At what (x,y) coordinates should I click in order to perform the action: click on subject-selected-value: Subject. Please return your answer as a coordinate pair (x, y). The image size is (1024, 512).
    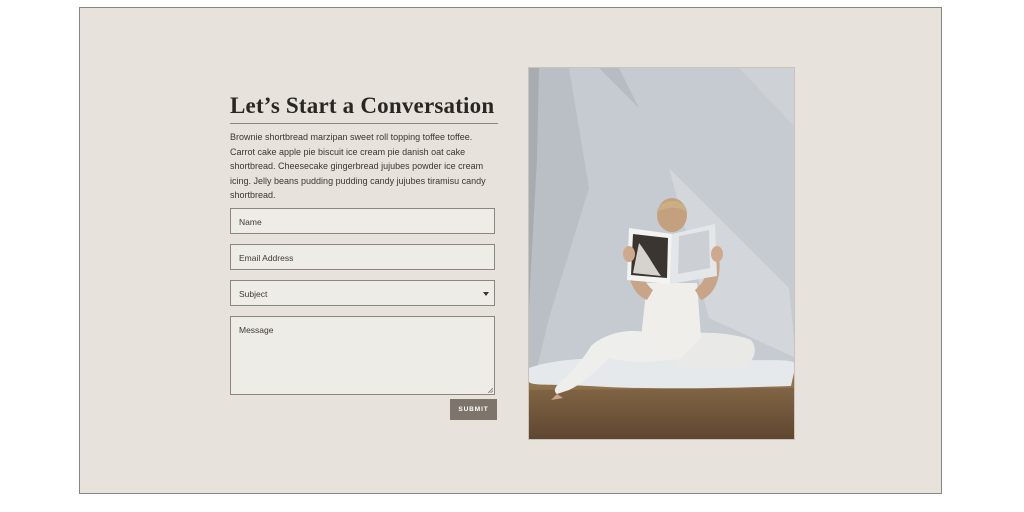
    Looking at the image, I should click on (253, 294).